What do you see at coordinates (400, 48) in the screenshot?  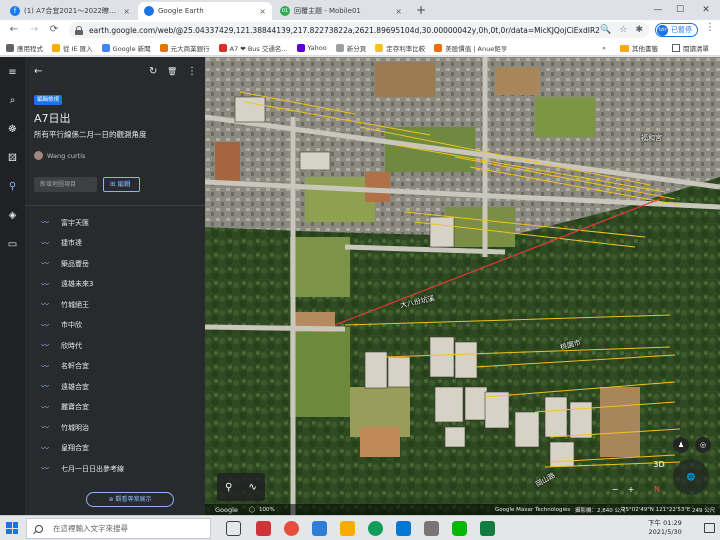 I see `bookmark-deposit-rates: 定存利率比較` at bounding box center [400, 48].